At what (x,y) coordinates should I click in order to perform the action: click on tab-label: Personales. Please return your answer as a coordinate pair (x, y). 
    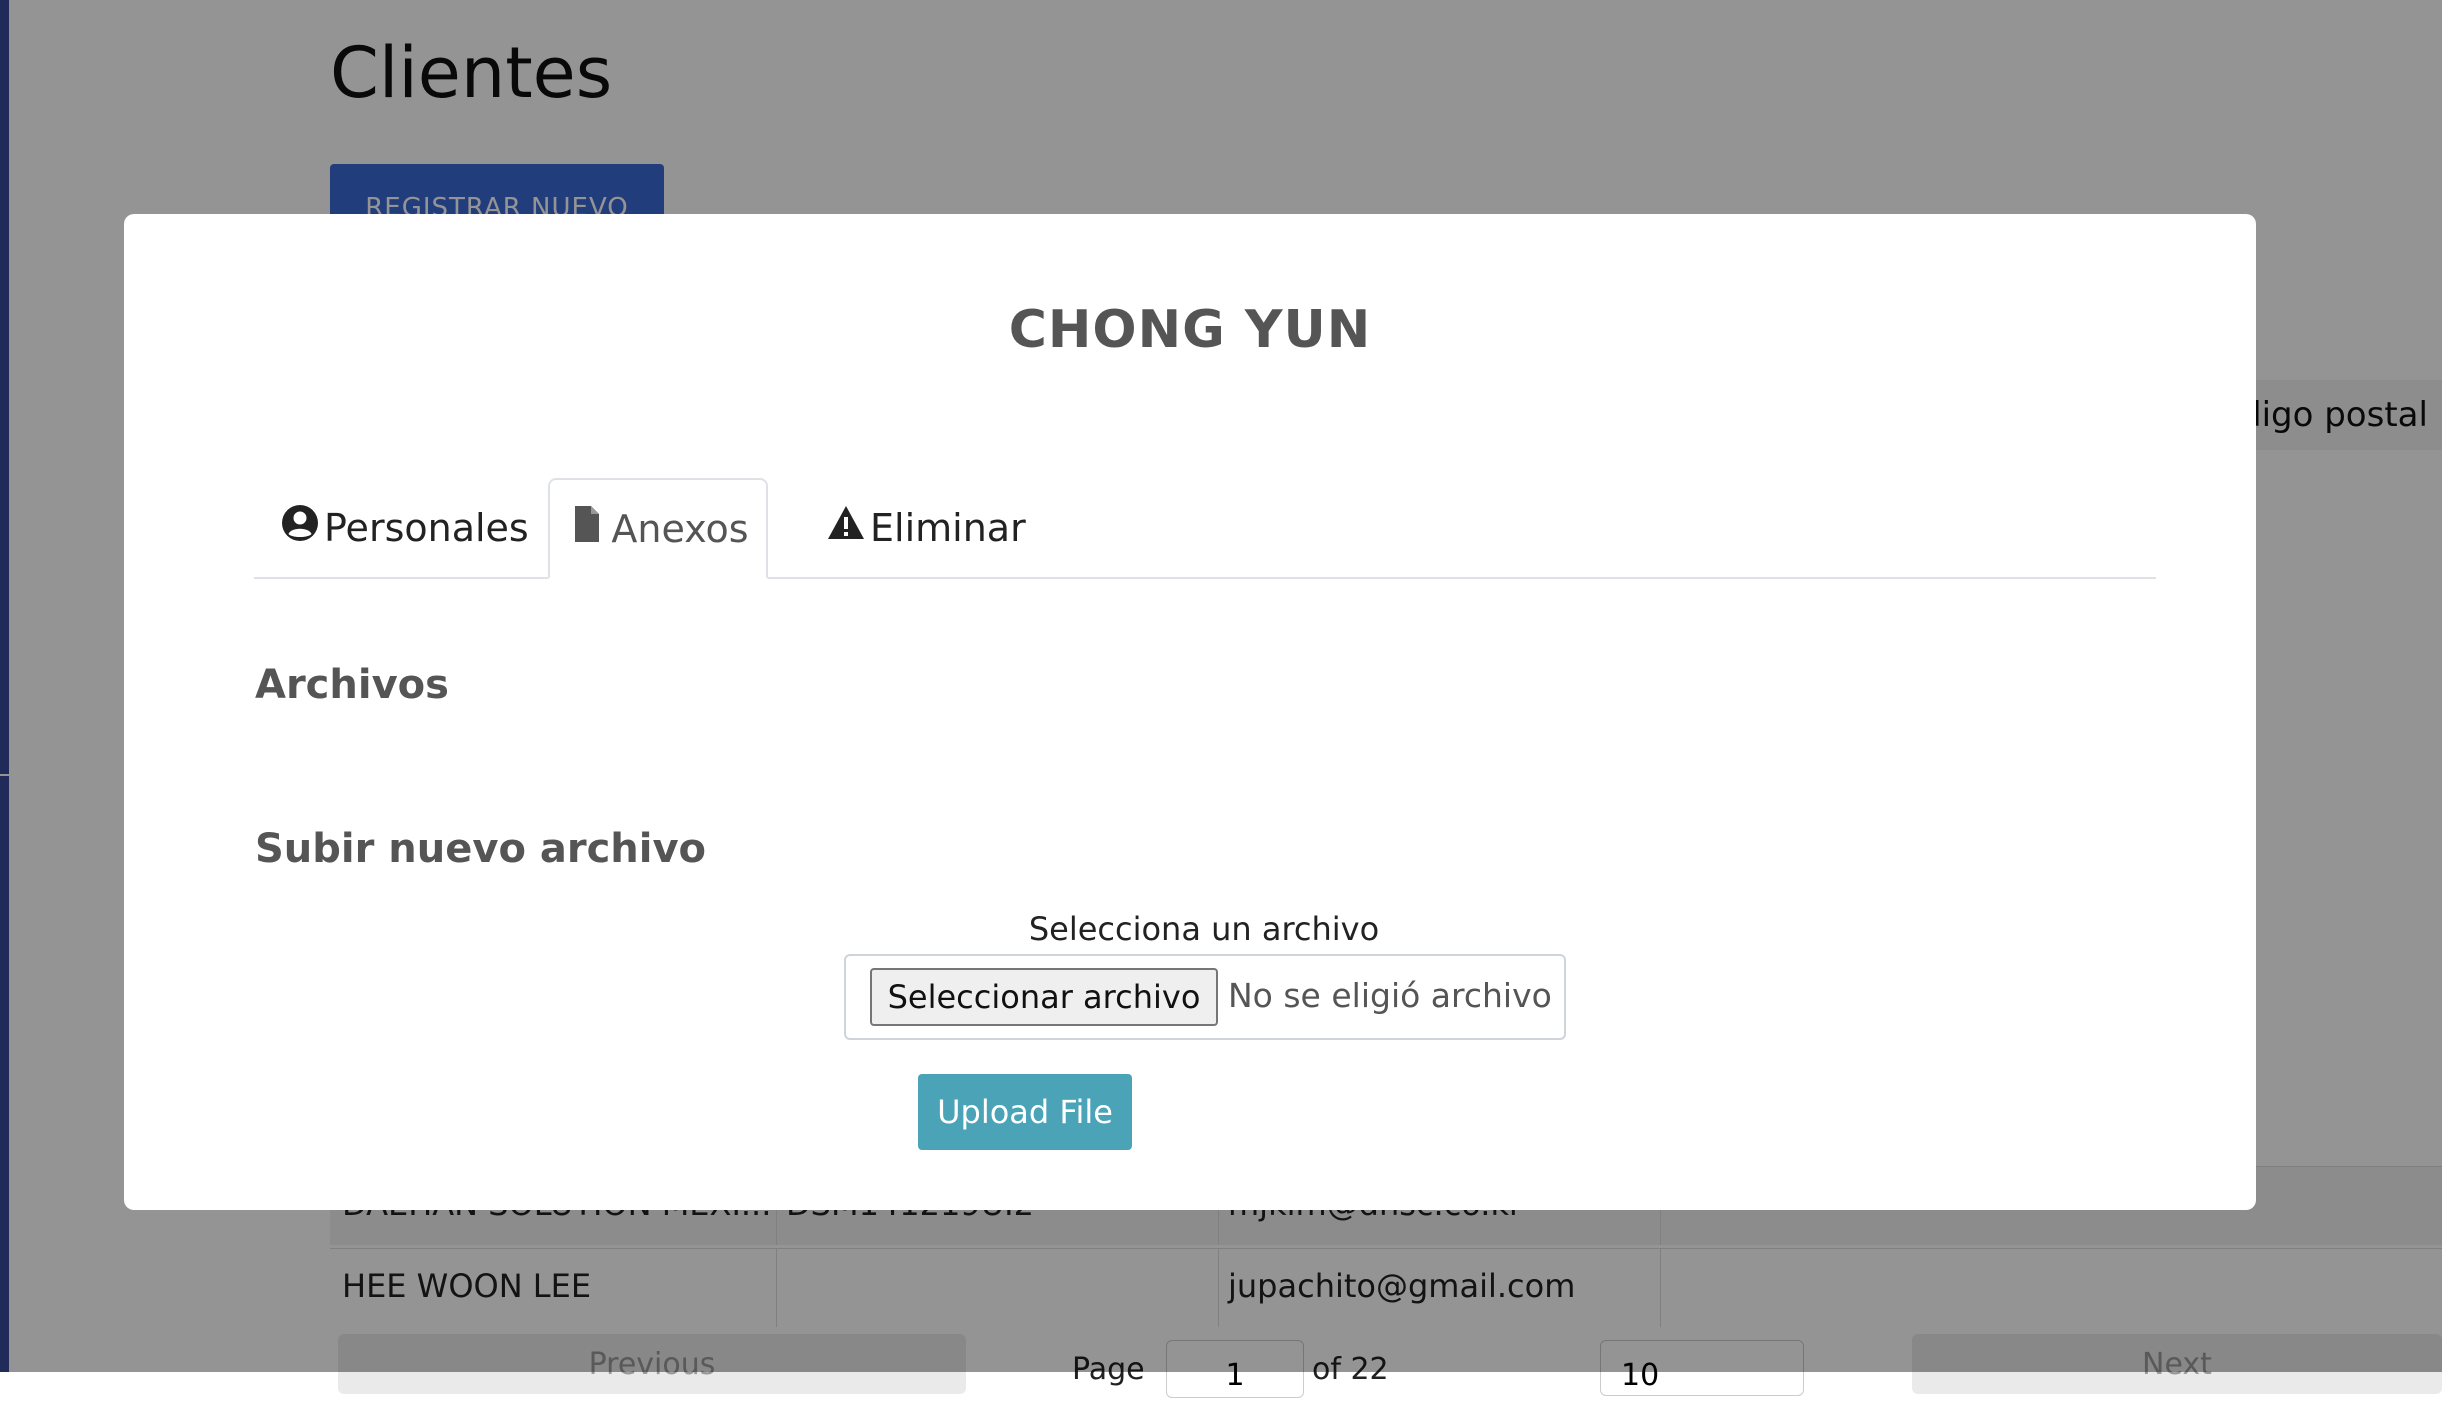
    Looking at the image, I should click on (426, 527).